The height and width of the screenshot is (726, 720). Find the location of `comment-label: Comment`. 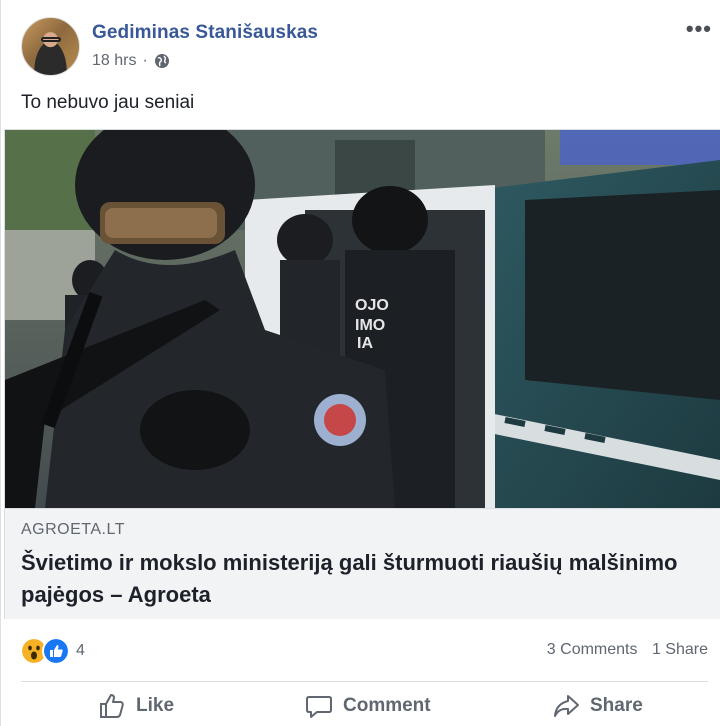

comment-label: Comment is located at coordinates (387, 705).